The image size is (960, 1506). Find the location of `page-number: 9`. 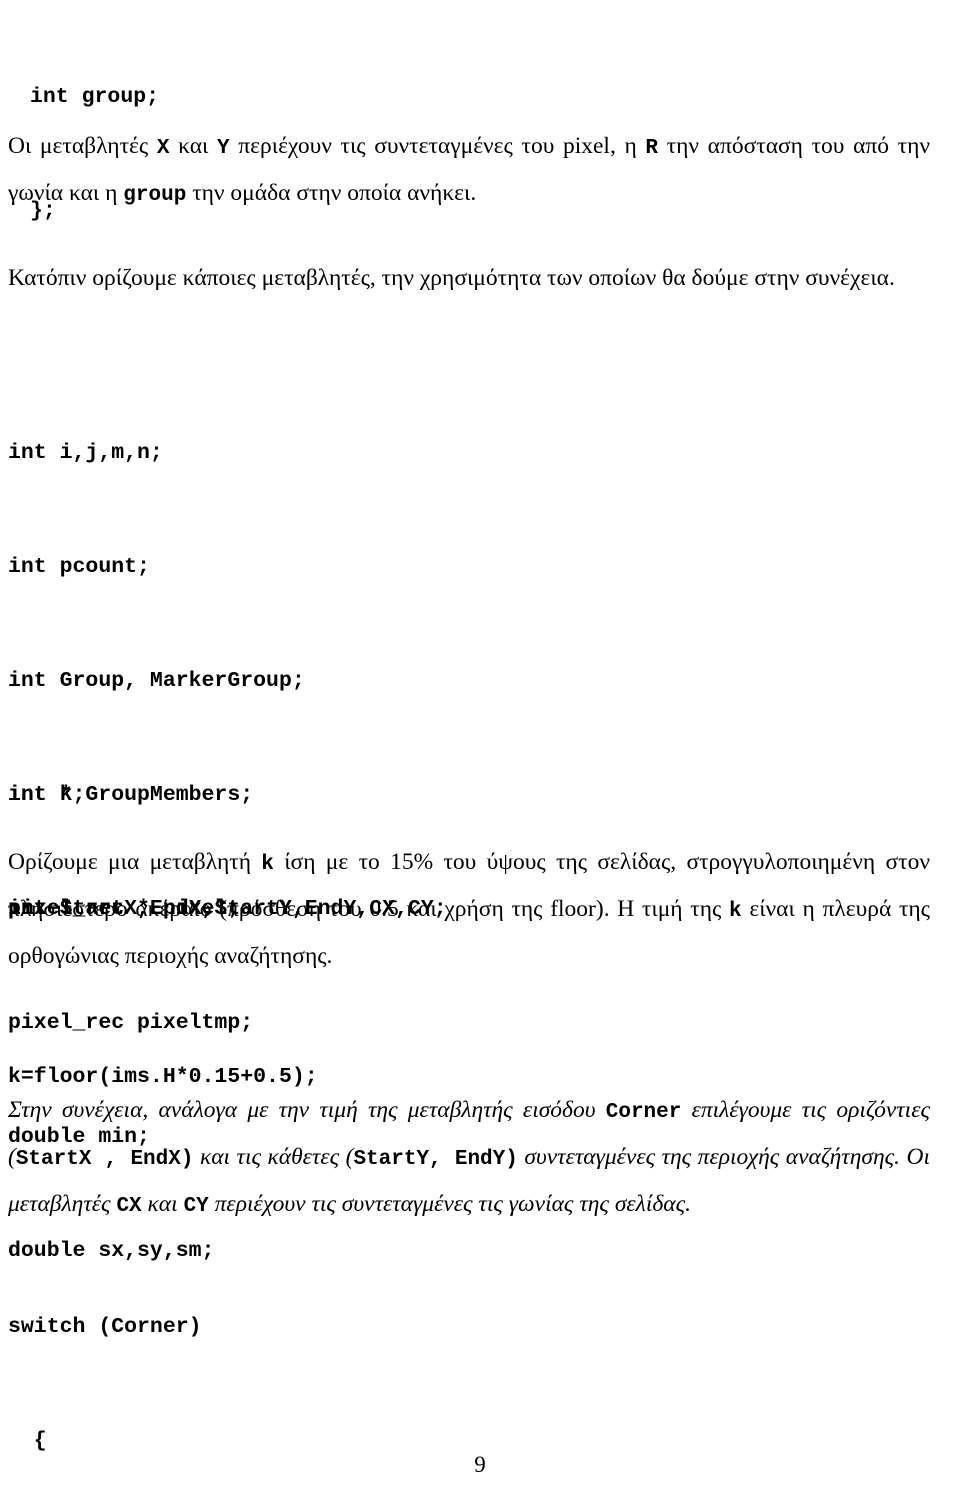

page-number: 9 is located at coordinates (480, 1464).